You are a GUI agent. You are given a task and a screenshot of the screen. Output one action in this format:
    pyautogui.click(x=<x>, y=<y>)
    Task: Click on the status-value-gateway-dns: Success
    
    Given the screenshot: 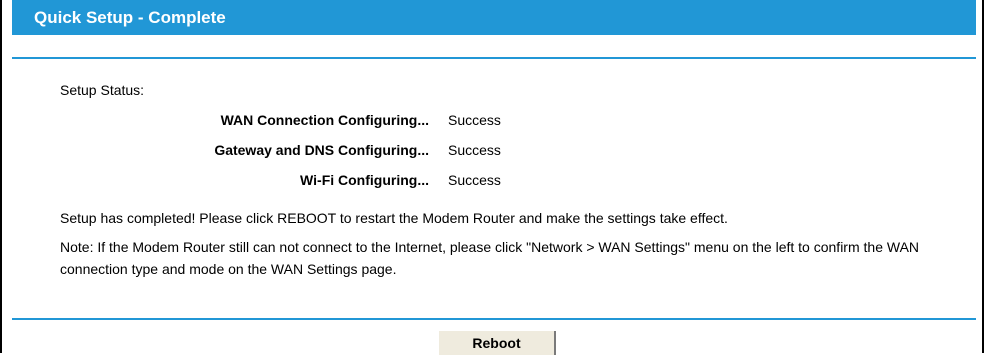 What is the action you would take?
    pyautogui.click(x=474, y=150)
    